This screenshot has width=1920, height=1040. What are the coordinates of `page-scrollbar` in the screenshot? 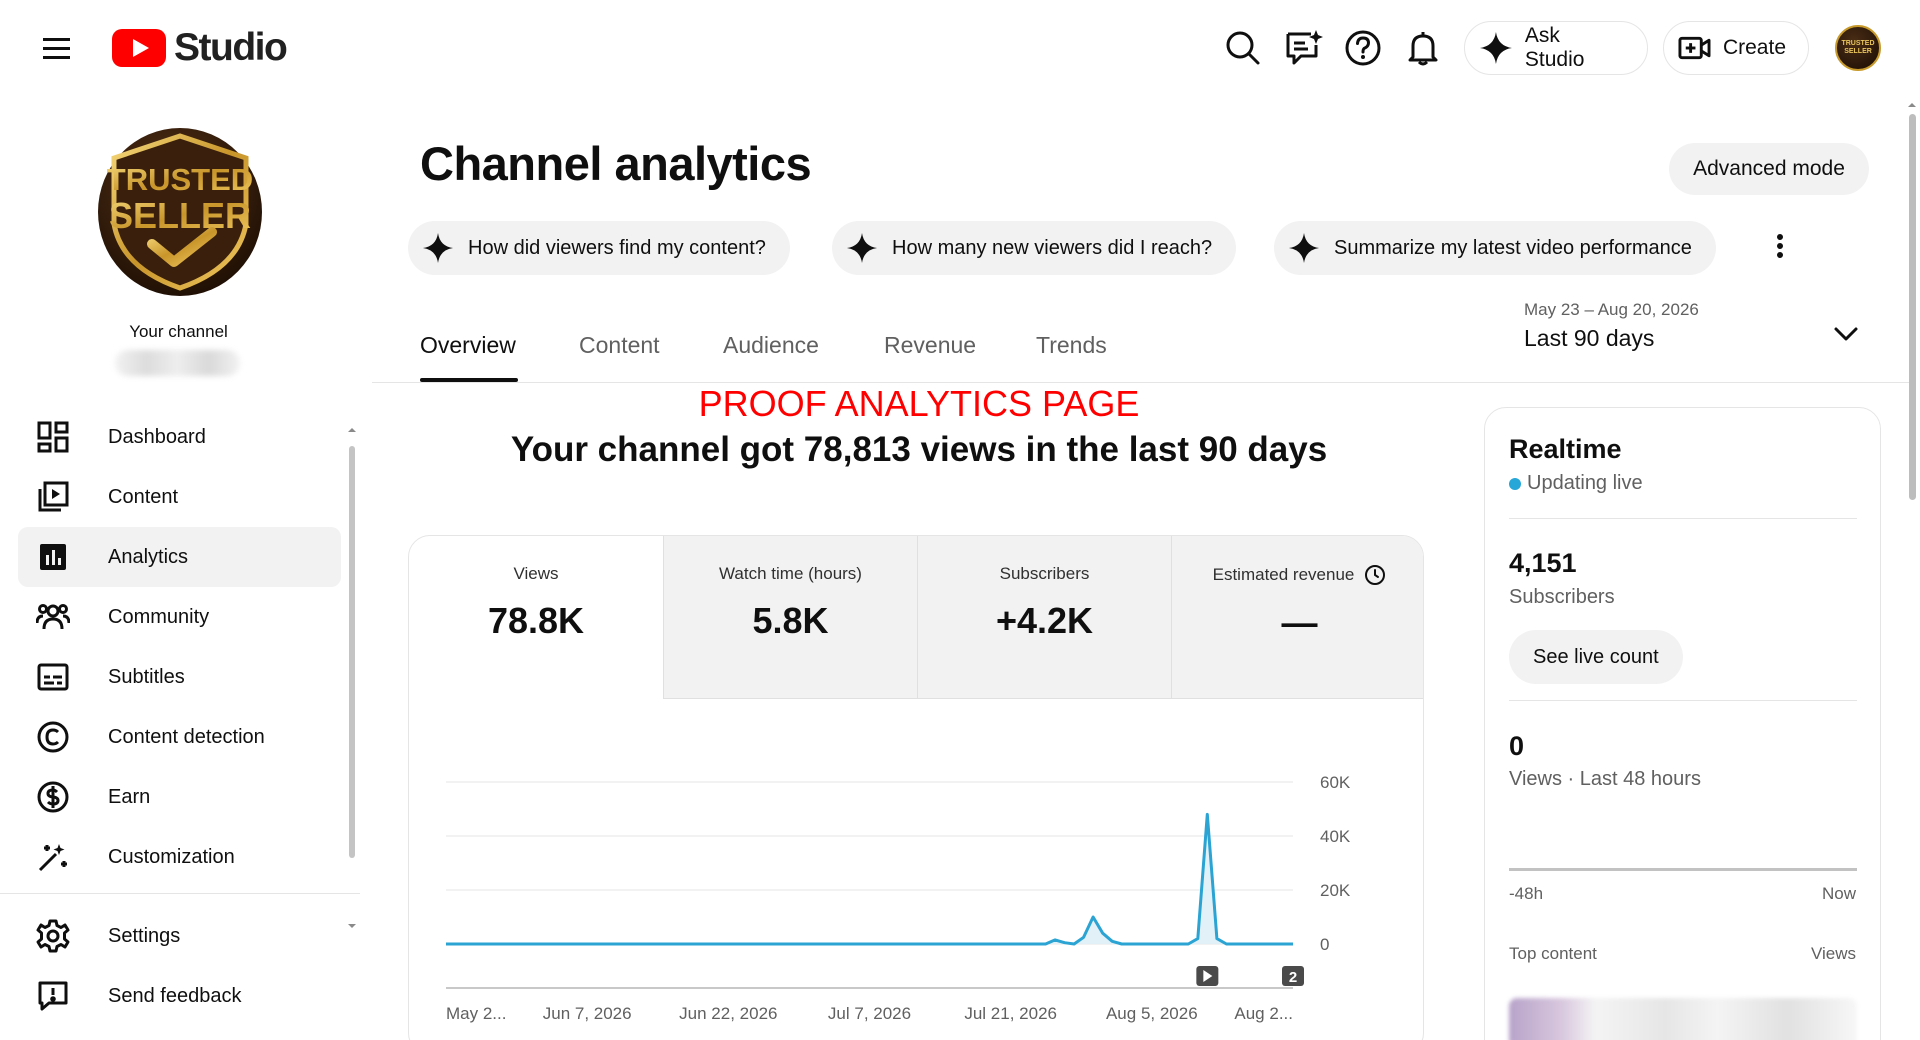 It's located at (1912, 568).